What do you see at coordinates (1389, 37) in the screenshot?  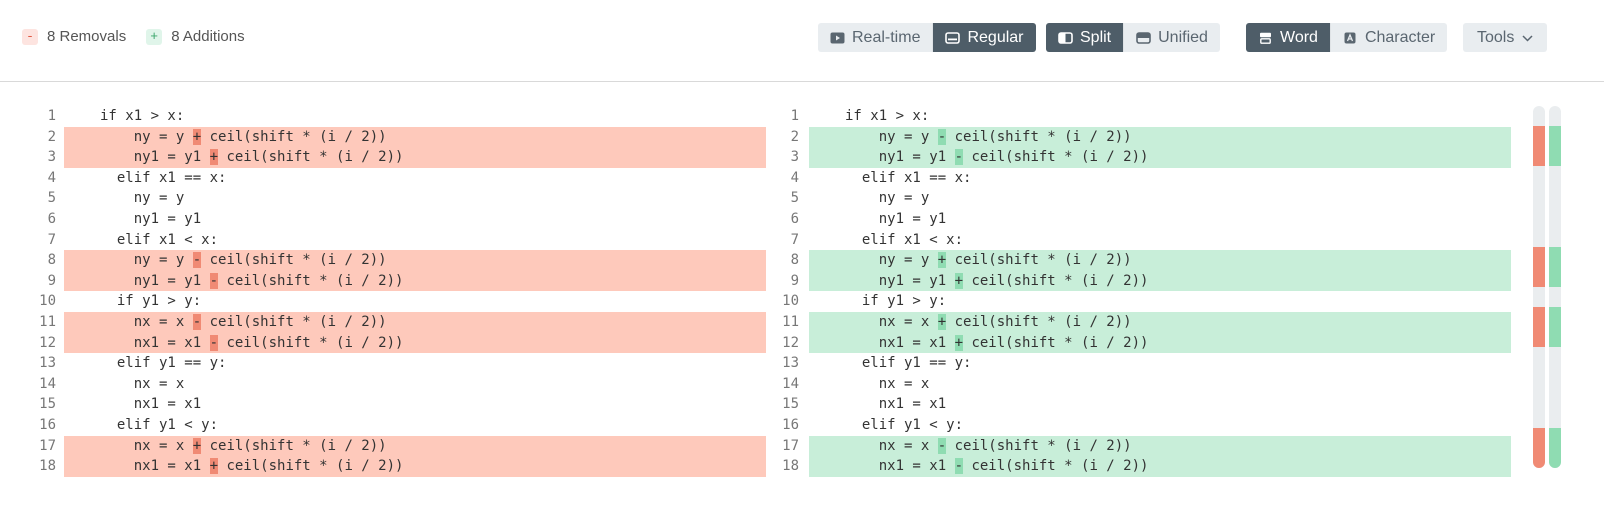 I see `character-button: Character` at bounding box center [1389, 37].